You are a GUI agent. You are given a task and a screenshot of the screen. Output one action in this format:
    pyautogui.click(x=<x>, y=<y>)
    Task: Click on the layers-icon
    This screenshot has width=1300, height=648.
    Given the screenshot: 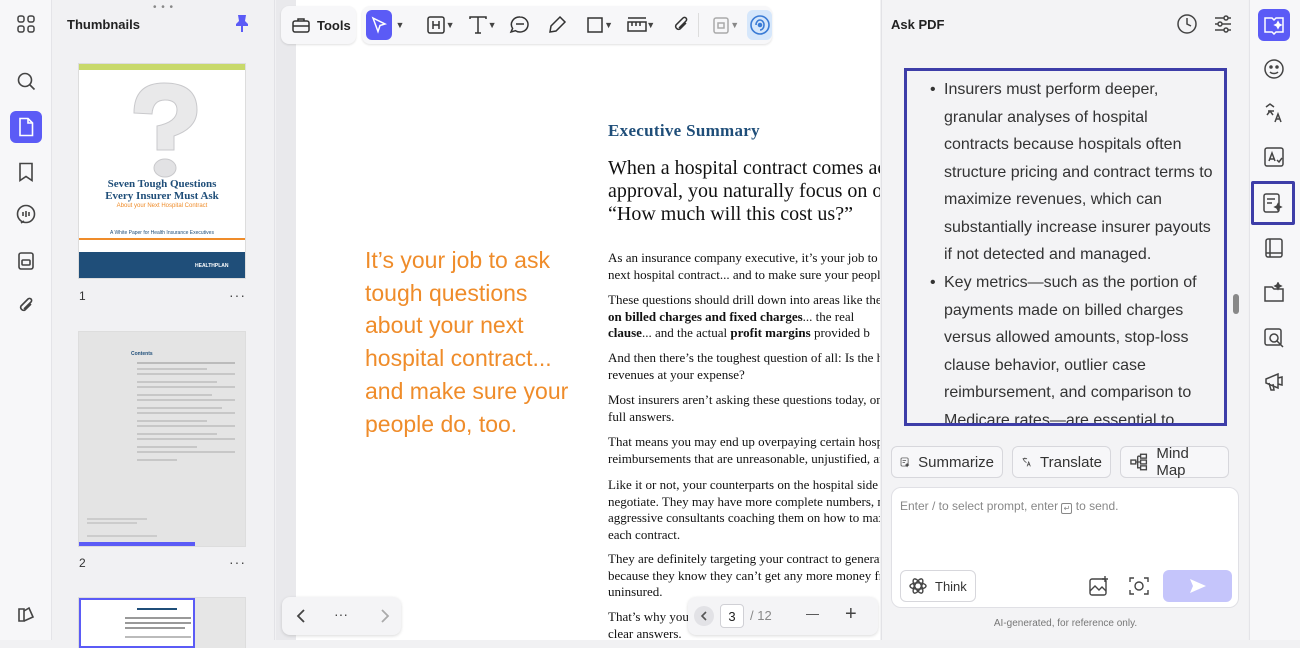 What is the action you would take?
    pyautogui.click(x=26, y=615)
    